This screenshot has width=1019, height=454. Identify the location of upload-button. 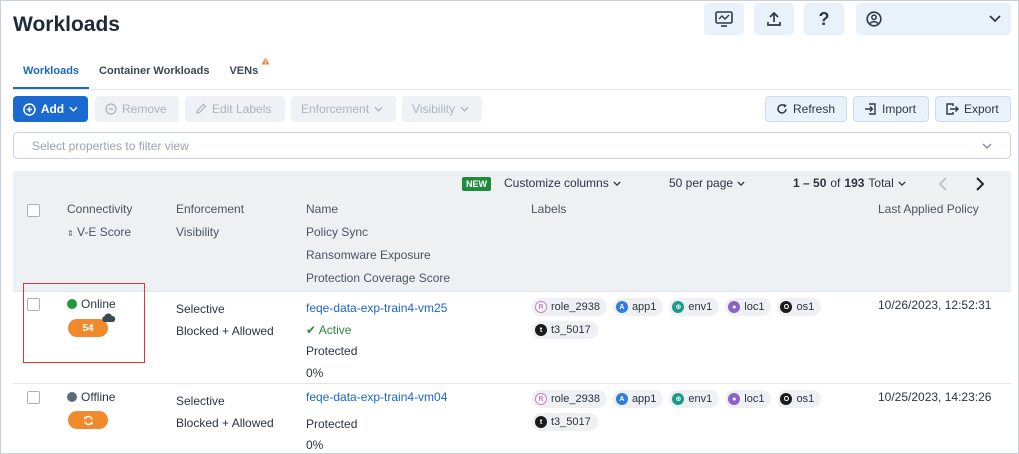
(774, 19).